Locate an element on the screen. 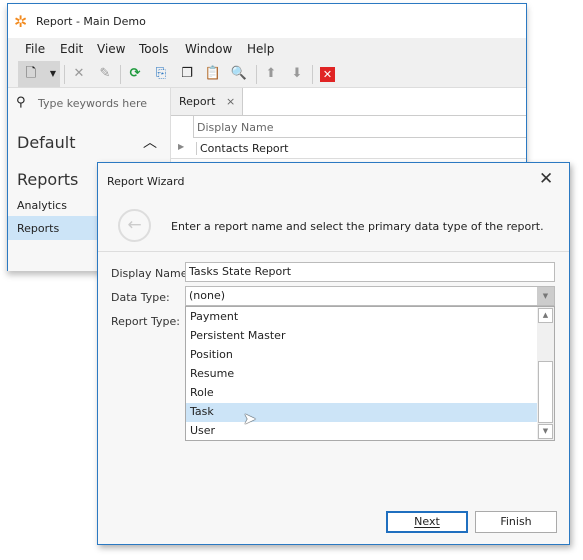 The image size is (583, 560). back-button: ← is located at coordinates (134, 225).